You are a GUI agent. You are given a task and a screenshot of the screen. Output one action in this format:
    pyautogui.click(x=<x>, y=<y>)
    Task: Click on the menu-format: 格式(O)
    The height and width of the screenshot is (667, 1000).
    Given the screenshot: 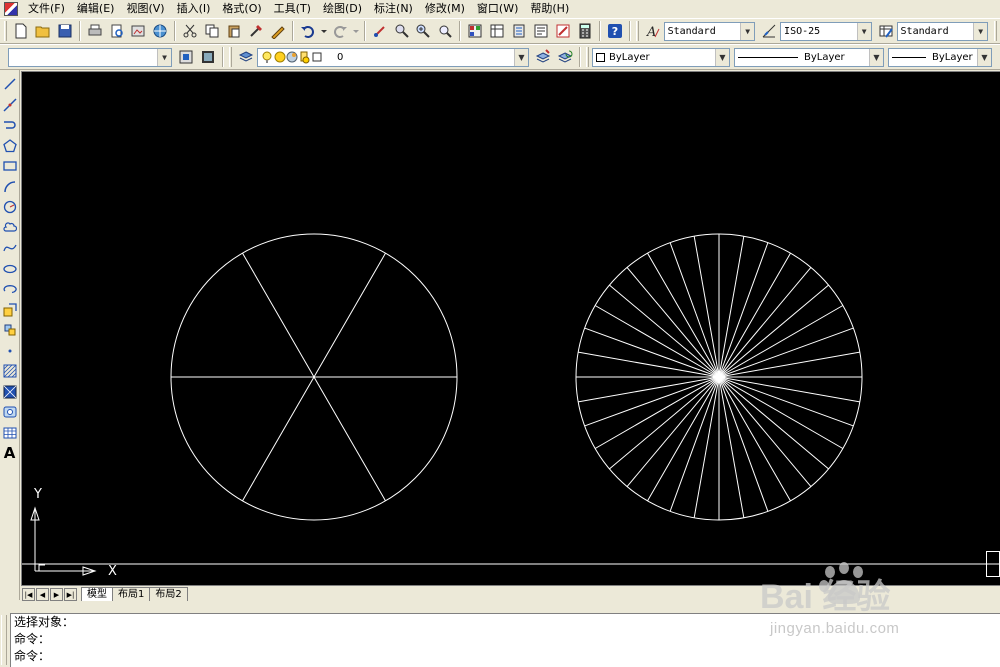 What is the action you would take?
    pyautogui.click(x=241, y=9)
    